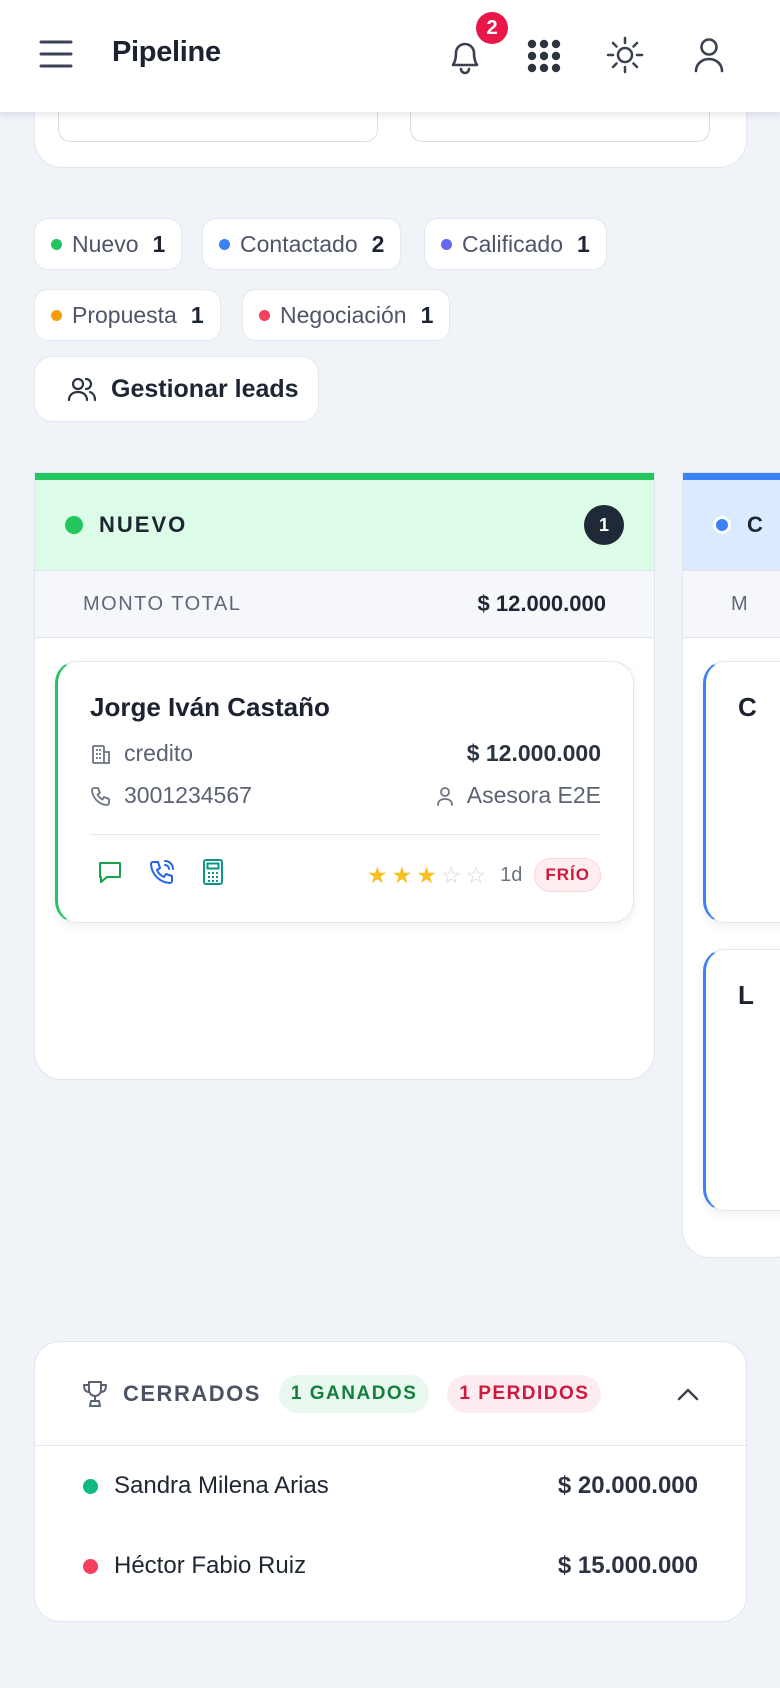 The image size is (780, 1688). Describe the element at coordinates (95, 1393) in the screenshot. I see `trophy-icon` at that location.